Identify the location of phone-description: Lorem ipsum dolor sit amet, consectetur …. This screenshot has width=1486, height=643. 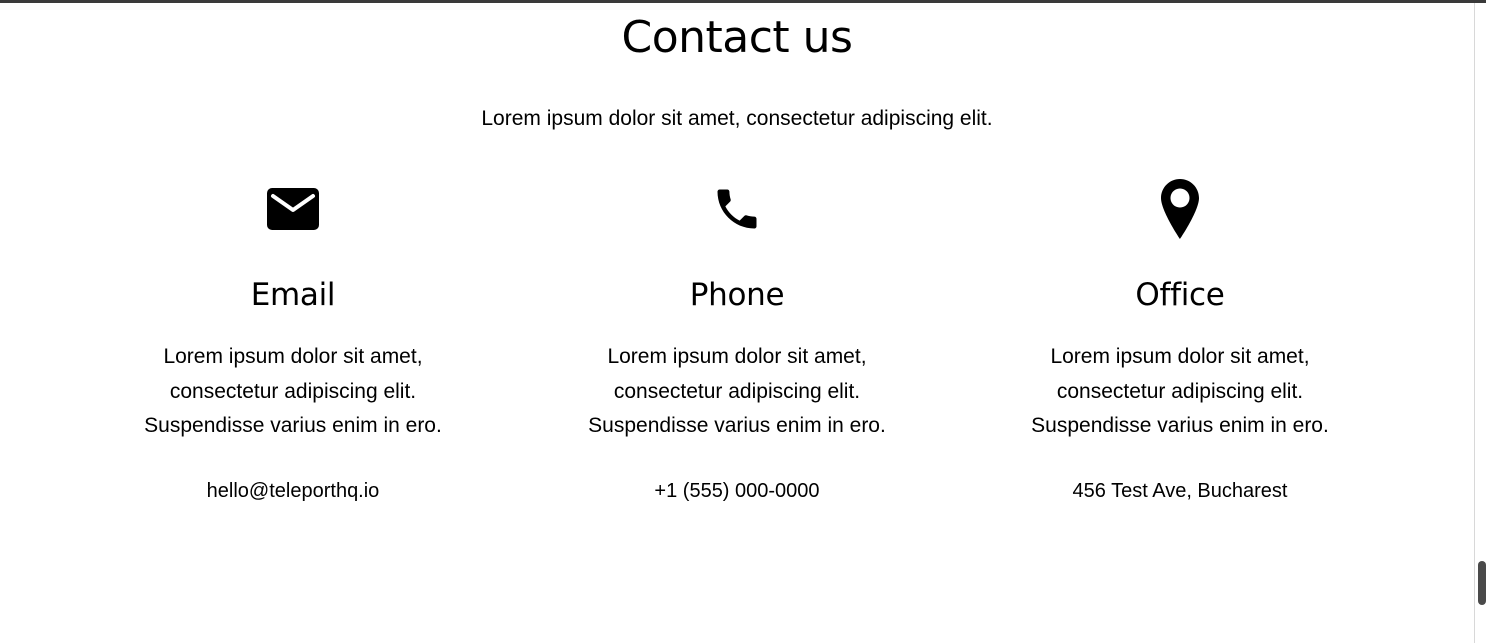
(737, 392).